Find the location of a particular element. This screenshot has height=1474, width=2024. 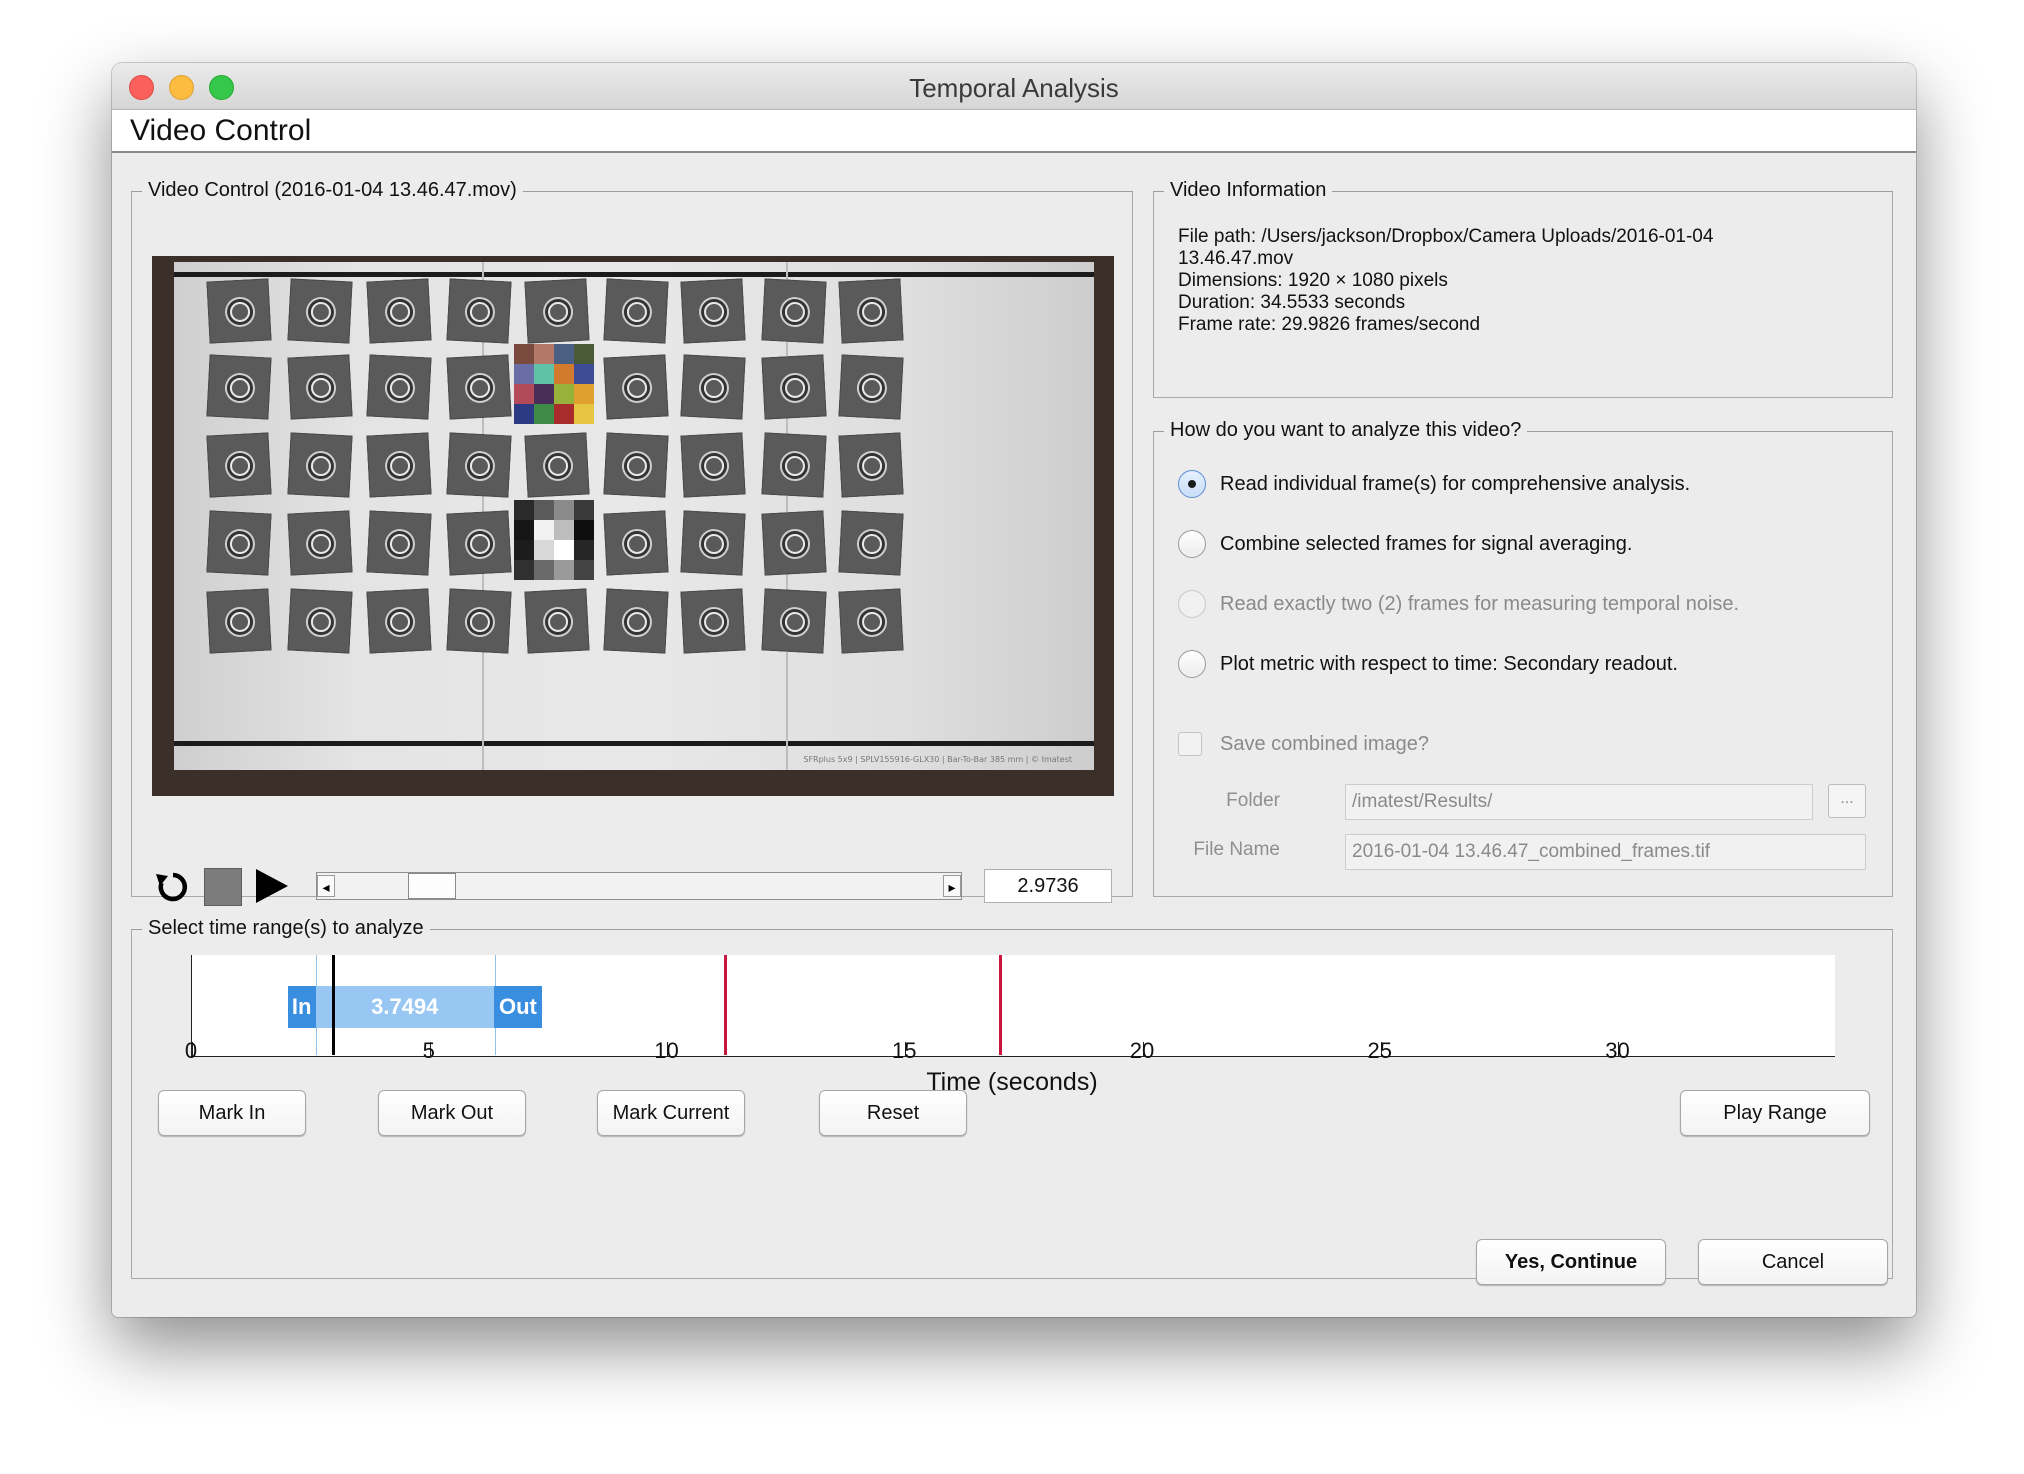

gray-checker-patches is located at coordinates (554, 540).